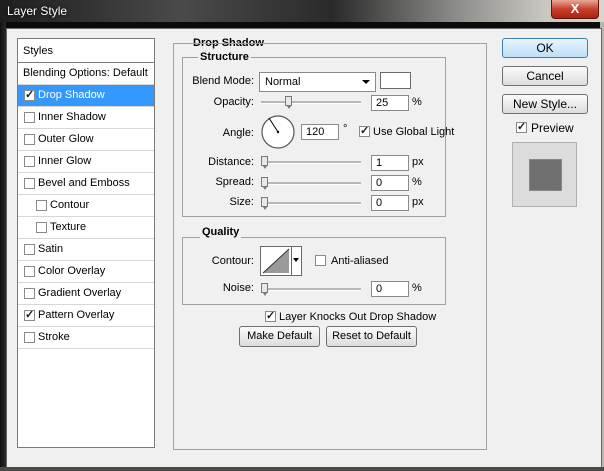  I want to click on styles-header: Styles, so click(86, 51).